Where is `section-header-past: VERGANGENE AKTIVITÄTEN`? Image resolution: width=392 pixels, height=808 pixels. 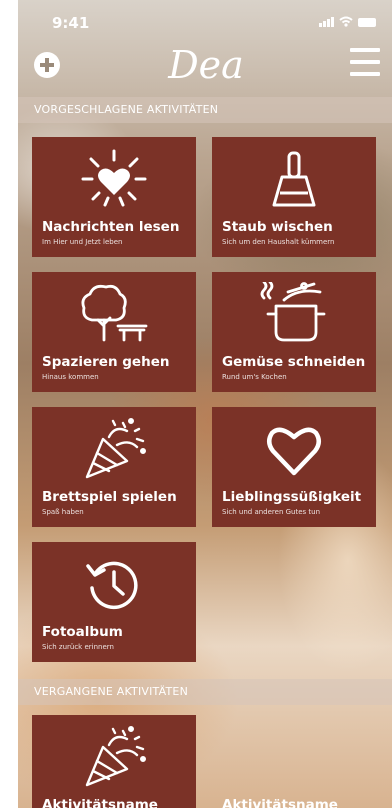 section-header-past: VERGANGENE AKTIVITÄTEN is located at coordinates (205, 692).